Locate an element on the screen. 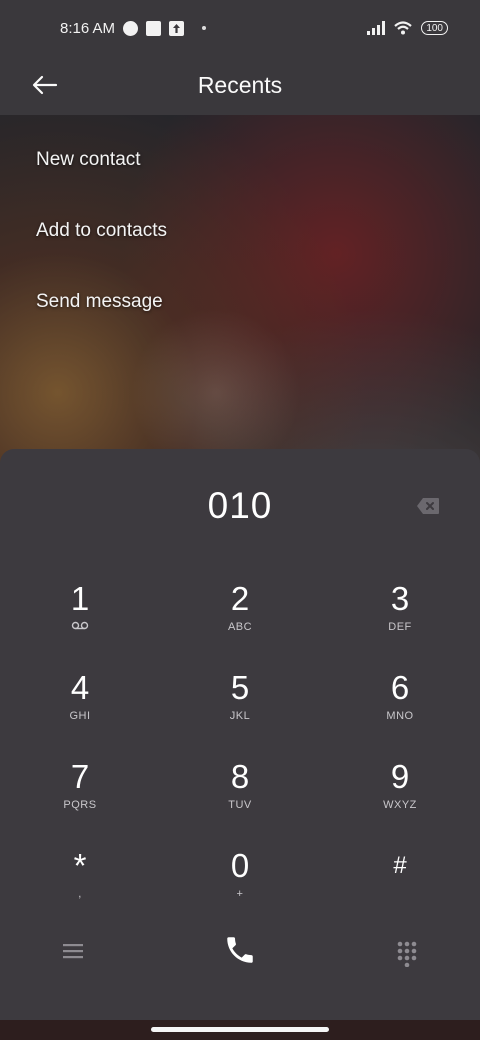 Image resolution: width=480 pixels, height=1040 pixels. key-letters: JKL is located at coordinates (240, 716).